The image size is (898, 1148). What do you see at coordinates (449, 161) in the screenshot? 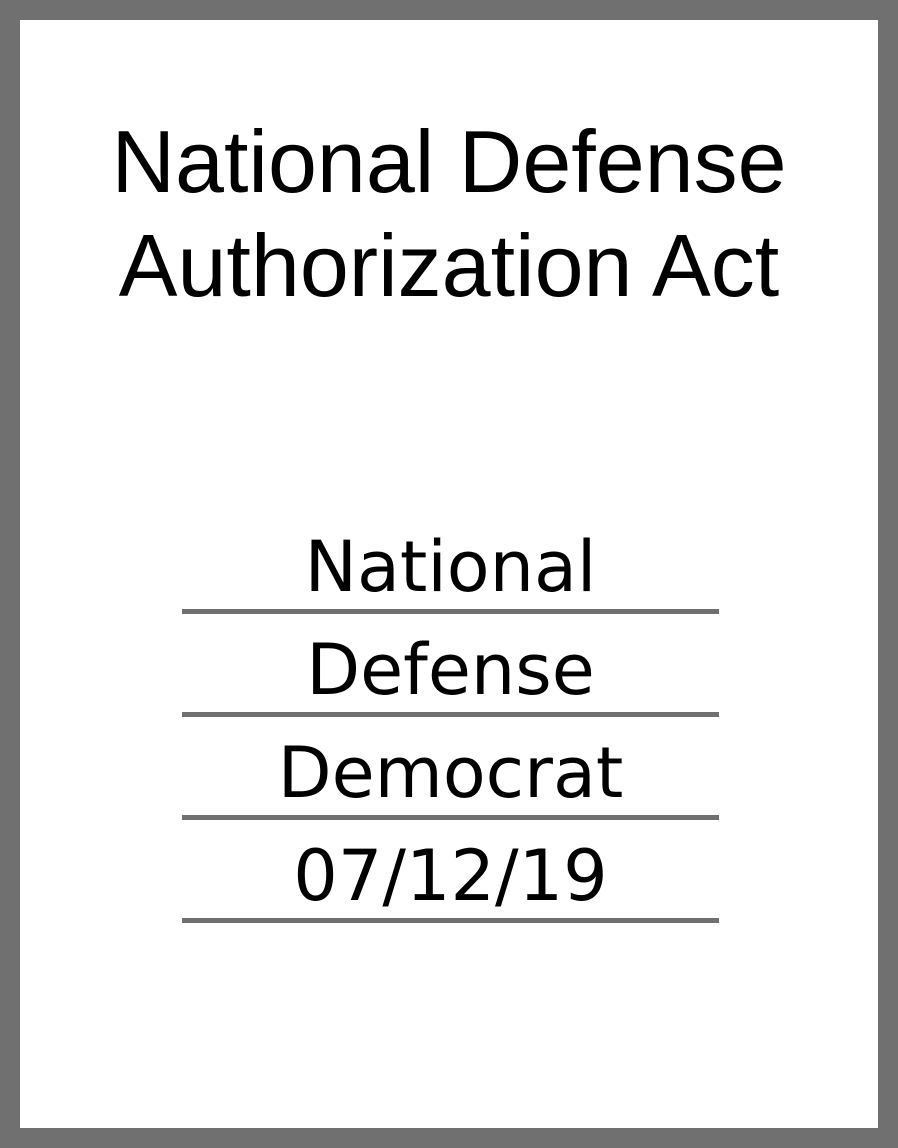
I see `title-line-1: National Defense` at bounding box center [449, 161].